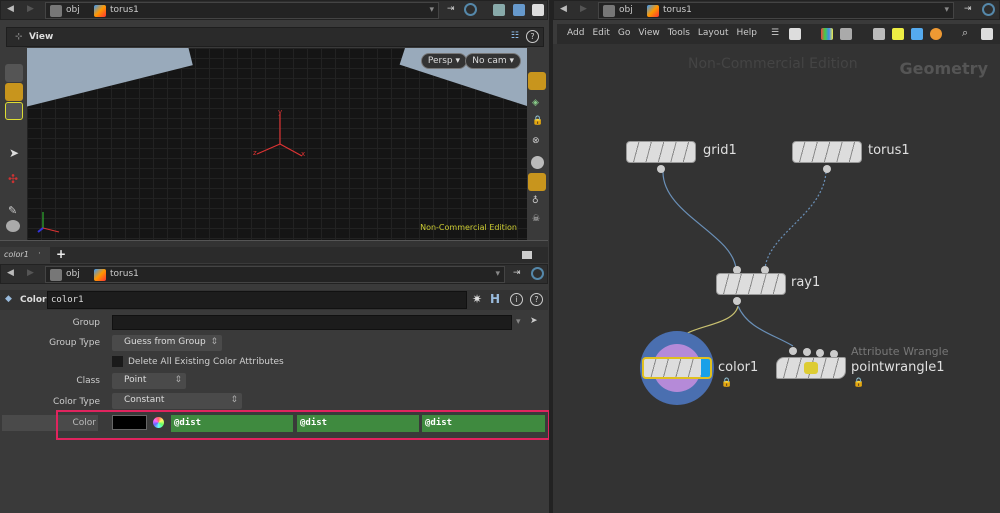 Image resolution: width=1000 pixels, height=513 pixels. What do you see at coordinates (499, 10) in the screenshot?
I see `display-icon` at bounding box center [499, 10].